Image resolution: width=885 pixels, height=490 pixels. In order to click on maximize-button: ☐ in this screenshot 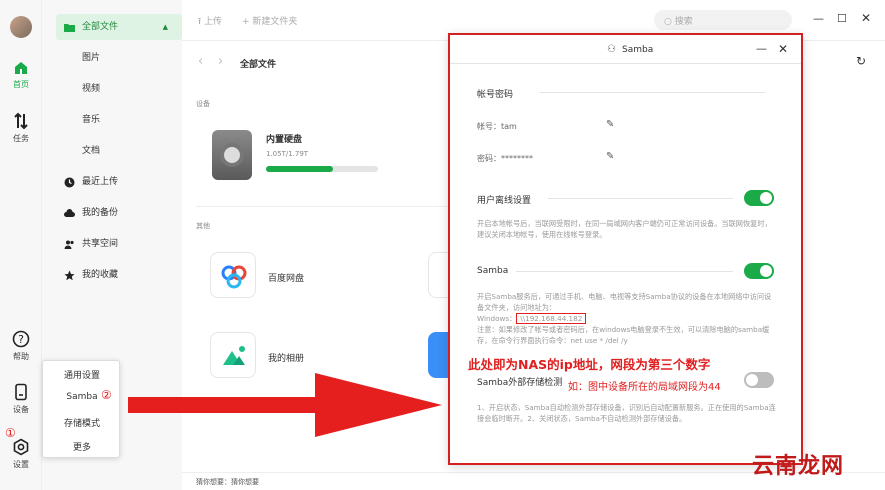, I will do `click(842, 18)`.